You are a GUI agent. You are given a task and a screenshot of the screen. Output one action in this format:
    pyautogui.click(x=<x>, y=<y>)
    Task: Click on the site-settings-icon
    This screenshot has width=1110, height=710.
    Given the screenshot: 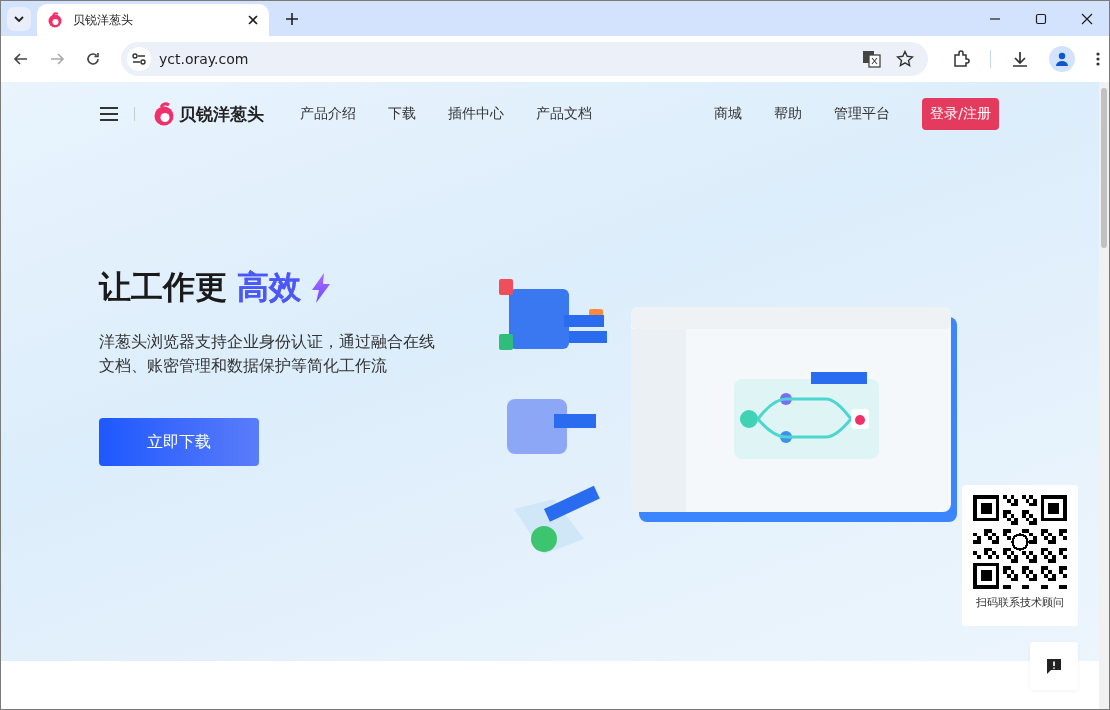 What is the action you would take?
    pyautogui.click(x=139, y=59)
    